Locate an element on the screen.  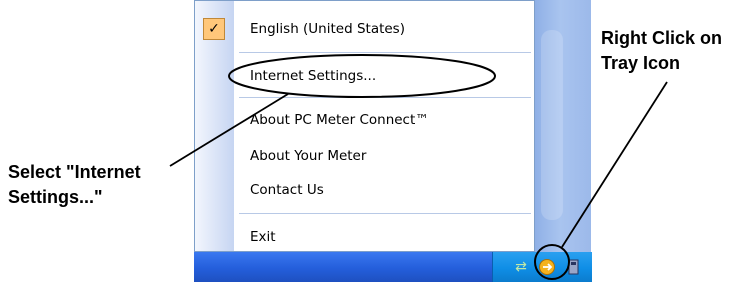
menu-item-exit: Exit is located at coordinates (384, 237).